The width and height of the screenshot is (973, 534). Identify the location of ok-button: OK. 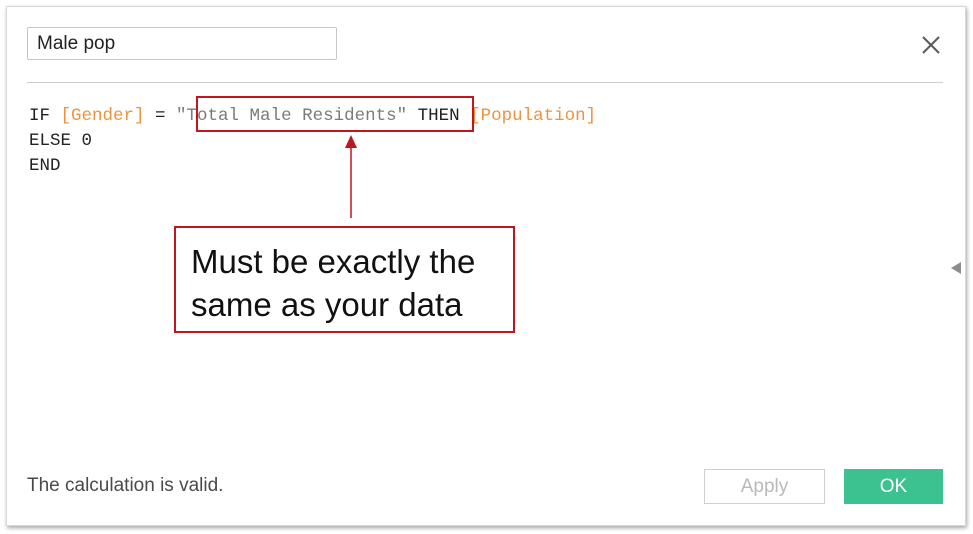
(893, 486).